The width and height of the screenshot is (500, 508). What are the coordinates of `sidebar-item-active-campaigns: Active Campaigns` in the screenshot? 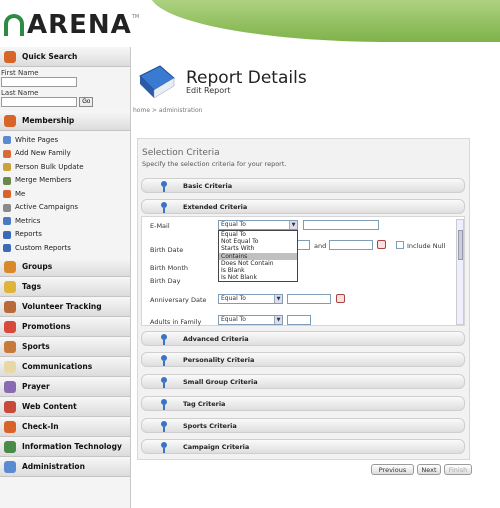 It's located at (65, 208).